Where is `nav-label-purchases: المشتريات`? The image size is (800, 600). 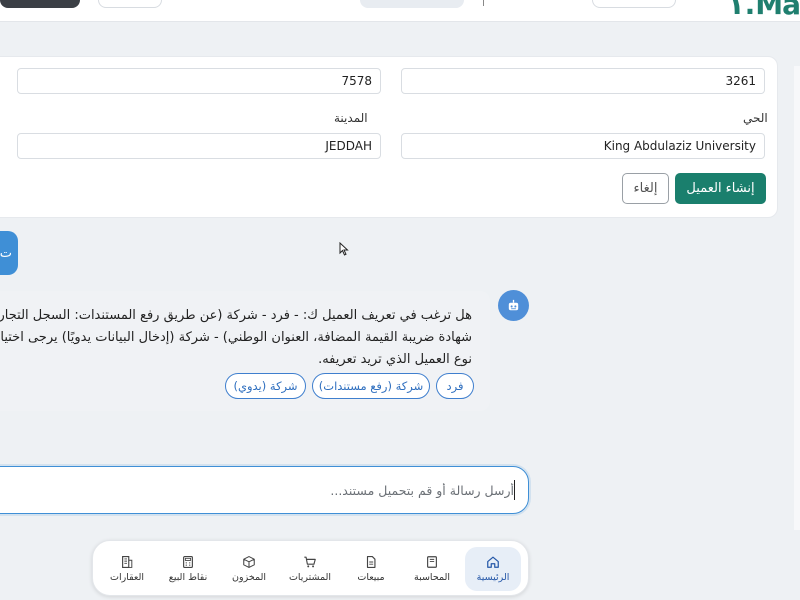
nav-label-purchases: المشتريات is located at coordinates (310, 577).